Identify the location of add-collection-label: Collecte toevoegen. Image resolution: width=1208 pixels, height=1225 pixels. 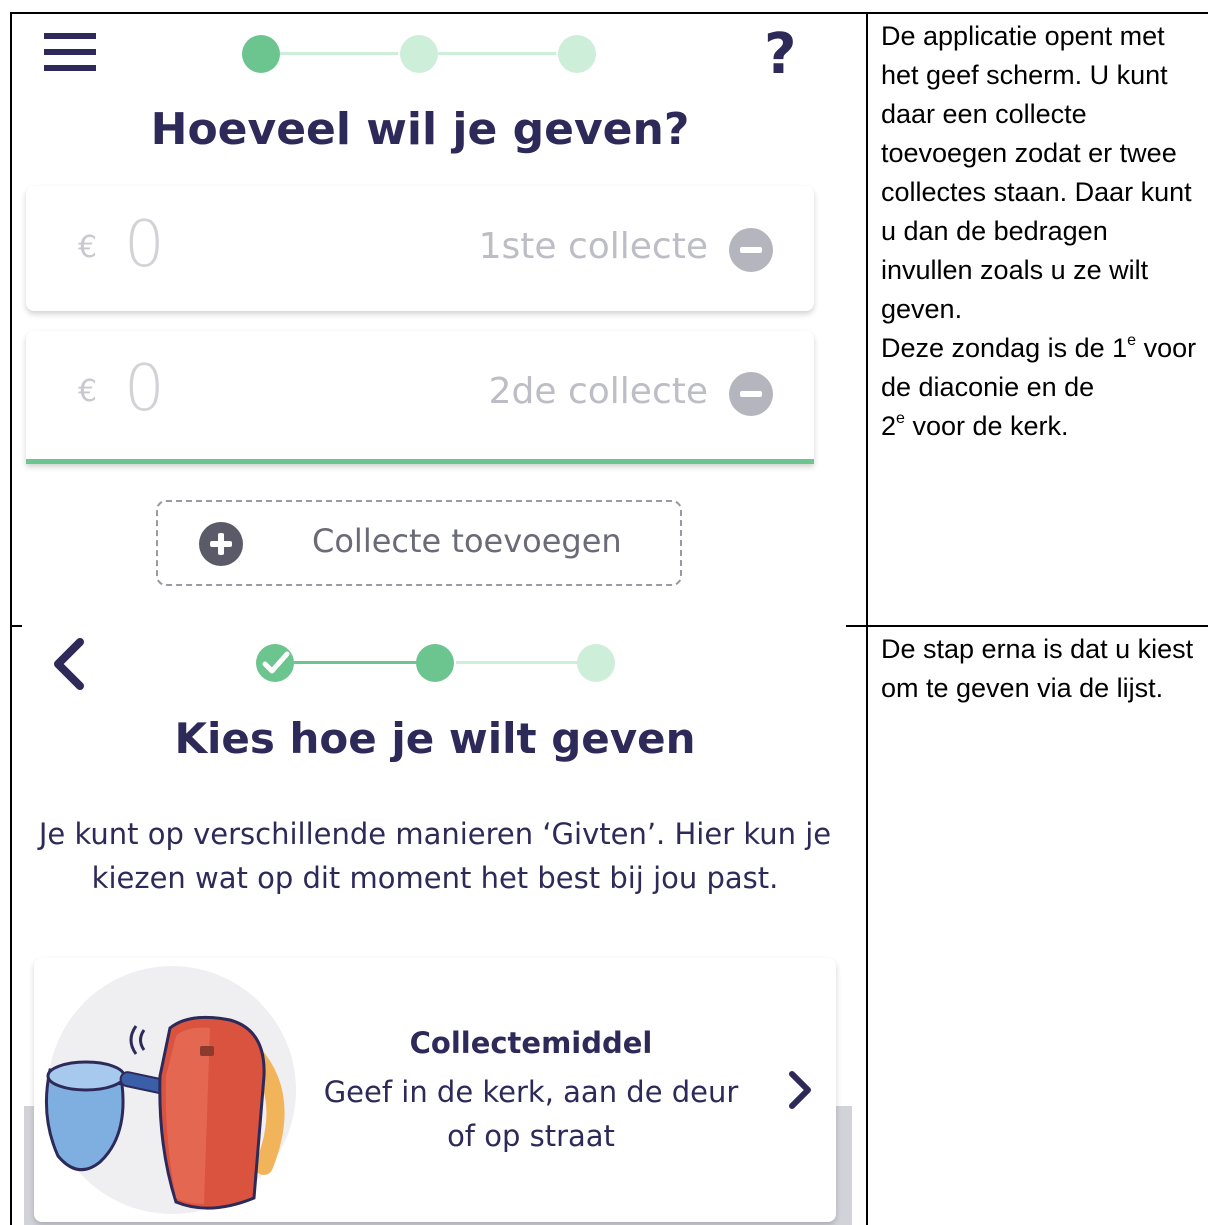
(467, 541).